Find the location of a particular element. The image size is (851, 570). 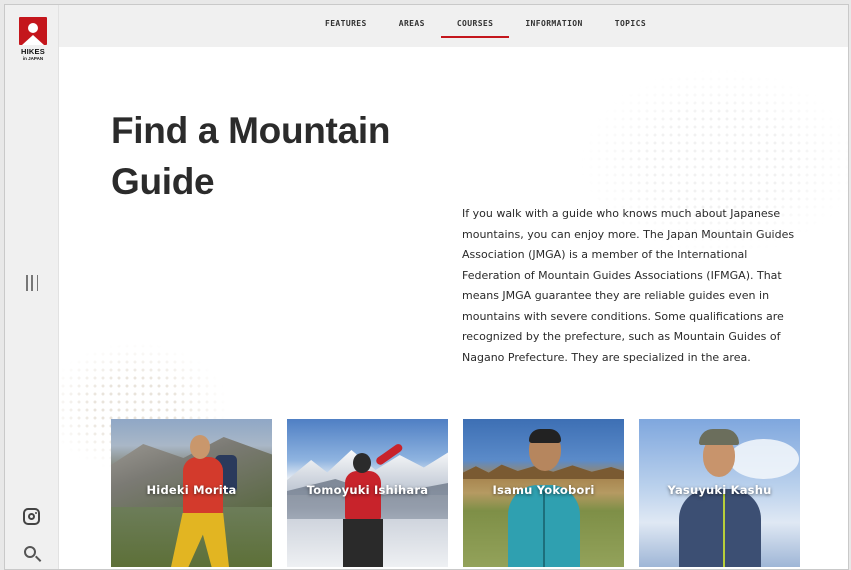

sidebar: HIKES in JAPAN is located at coordinates (32, 287).